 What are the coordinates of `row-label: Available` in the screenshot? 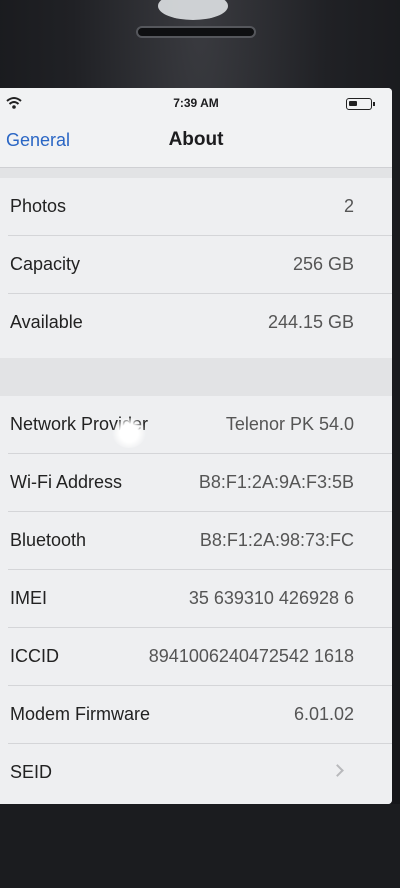 It's located at (46, 322).